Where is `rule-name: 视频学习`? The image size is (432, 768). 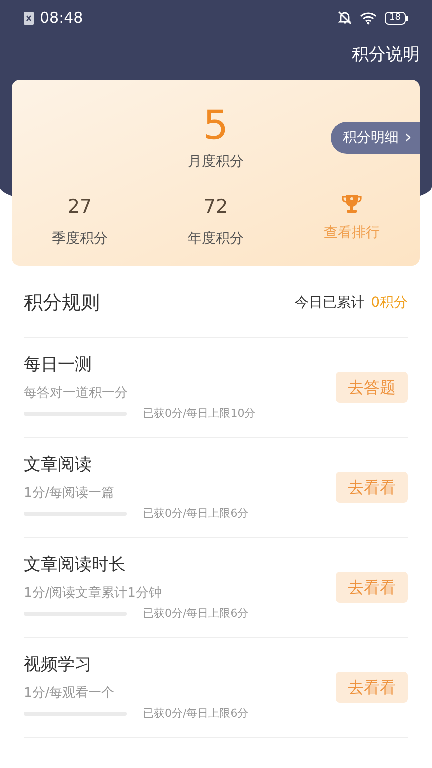 rule-name: 视频学习 is located at coordinates (58, 665).